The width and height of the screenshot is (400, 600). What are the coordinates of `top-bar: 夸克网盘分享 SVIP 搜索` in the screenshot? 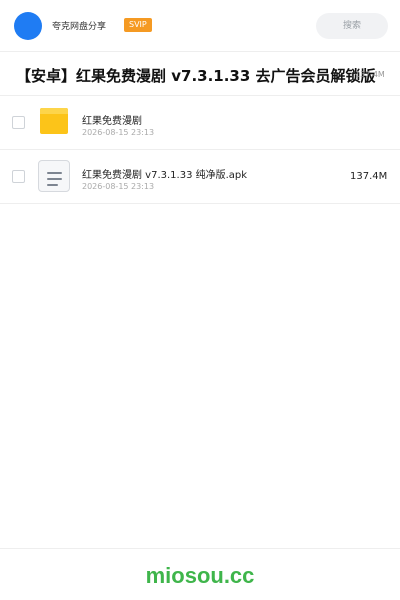 It's located at (200, 26).